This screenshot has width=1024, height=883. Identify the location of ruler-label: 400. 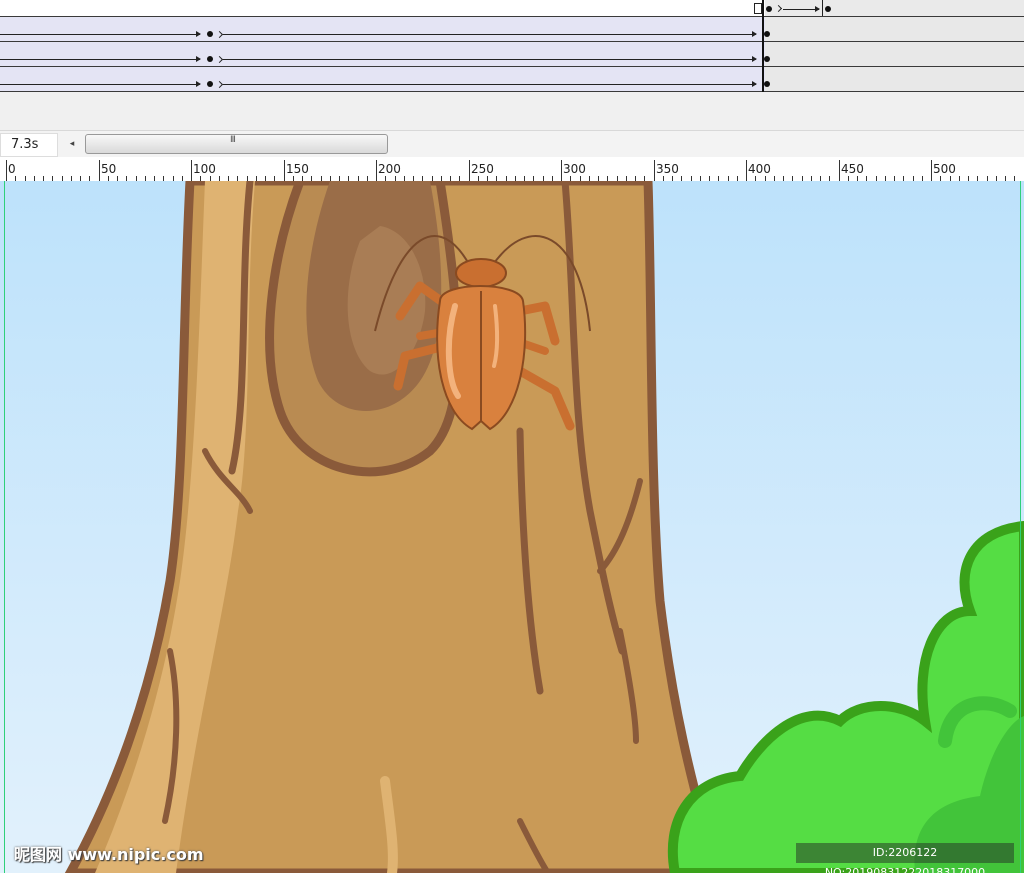
(759, 169).